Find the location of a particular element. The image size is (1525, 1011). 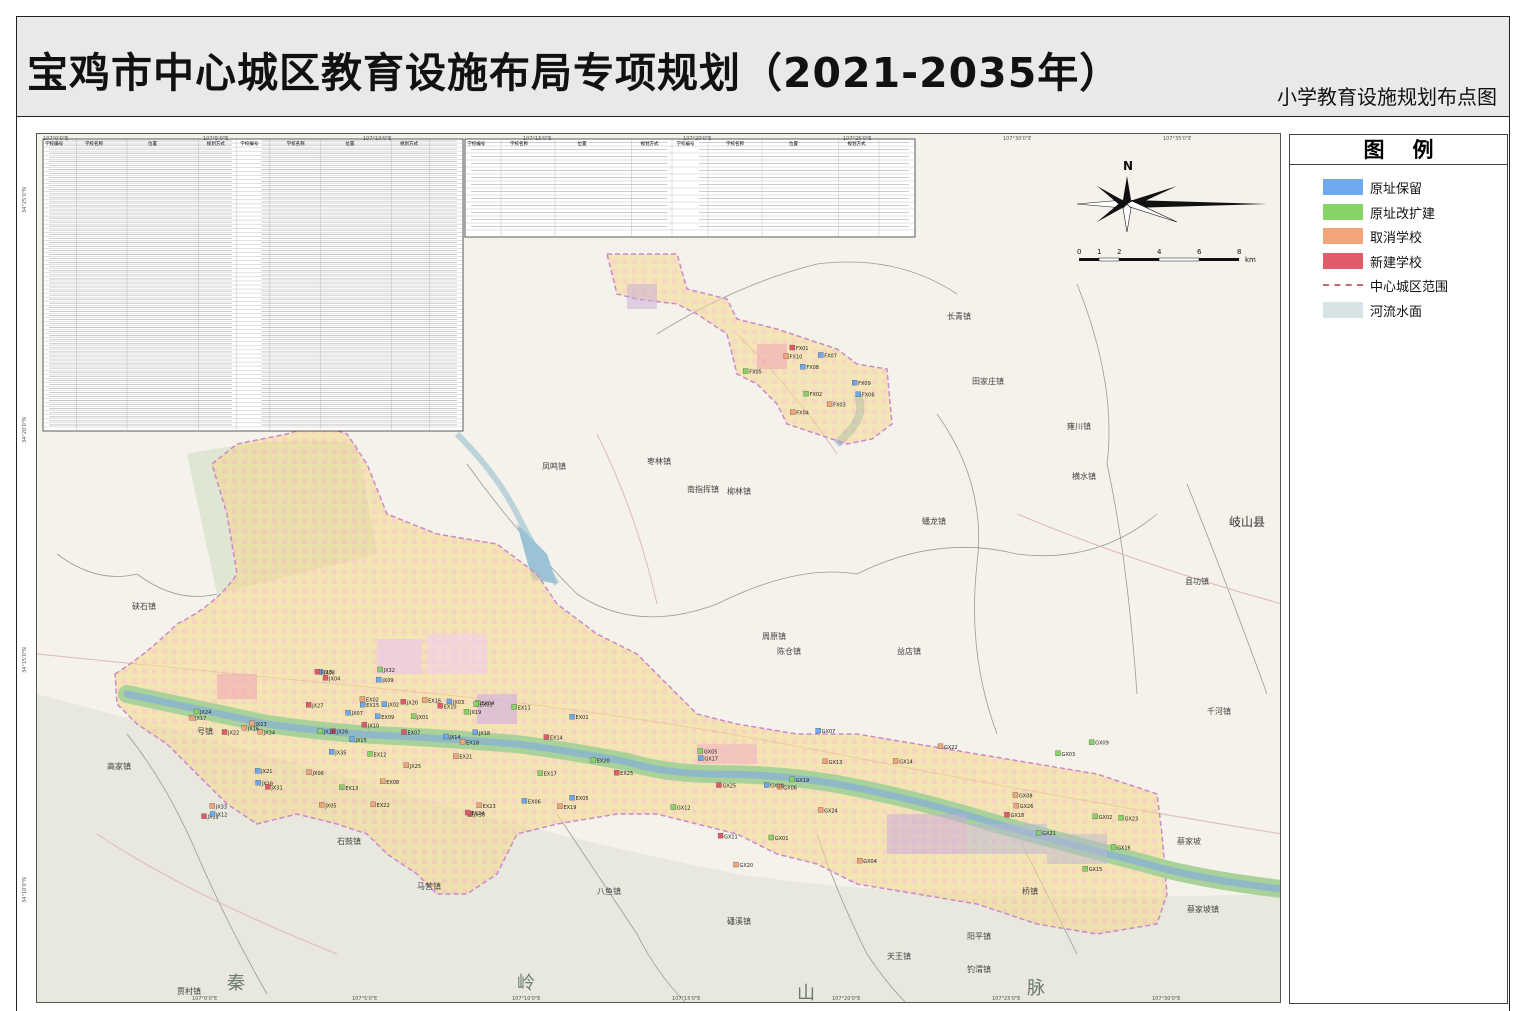

school-code-label: EX20 is located at coordinates (603, 761).